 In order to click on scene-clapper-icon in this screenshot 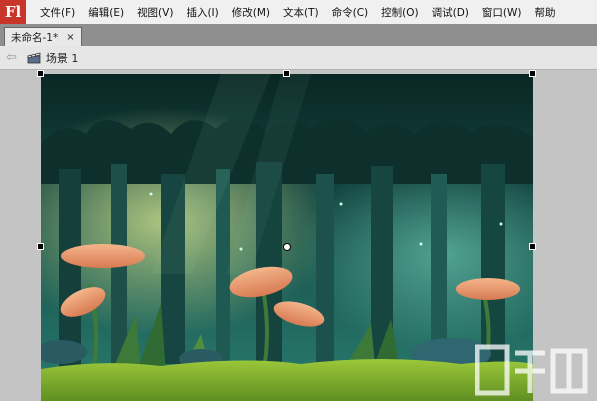, I will do `click(34, 57)`.